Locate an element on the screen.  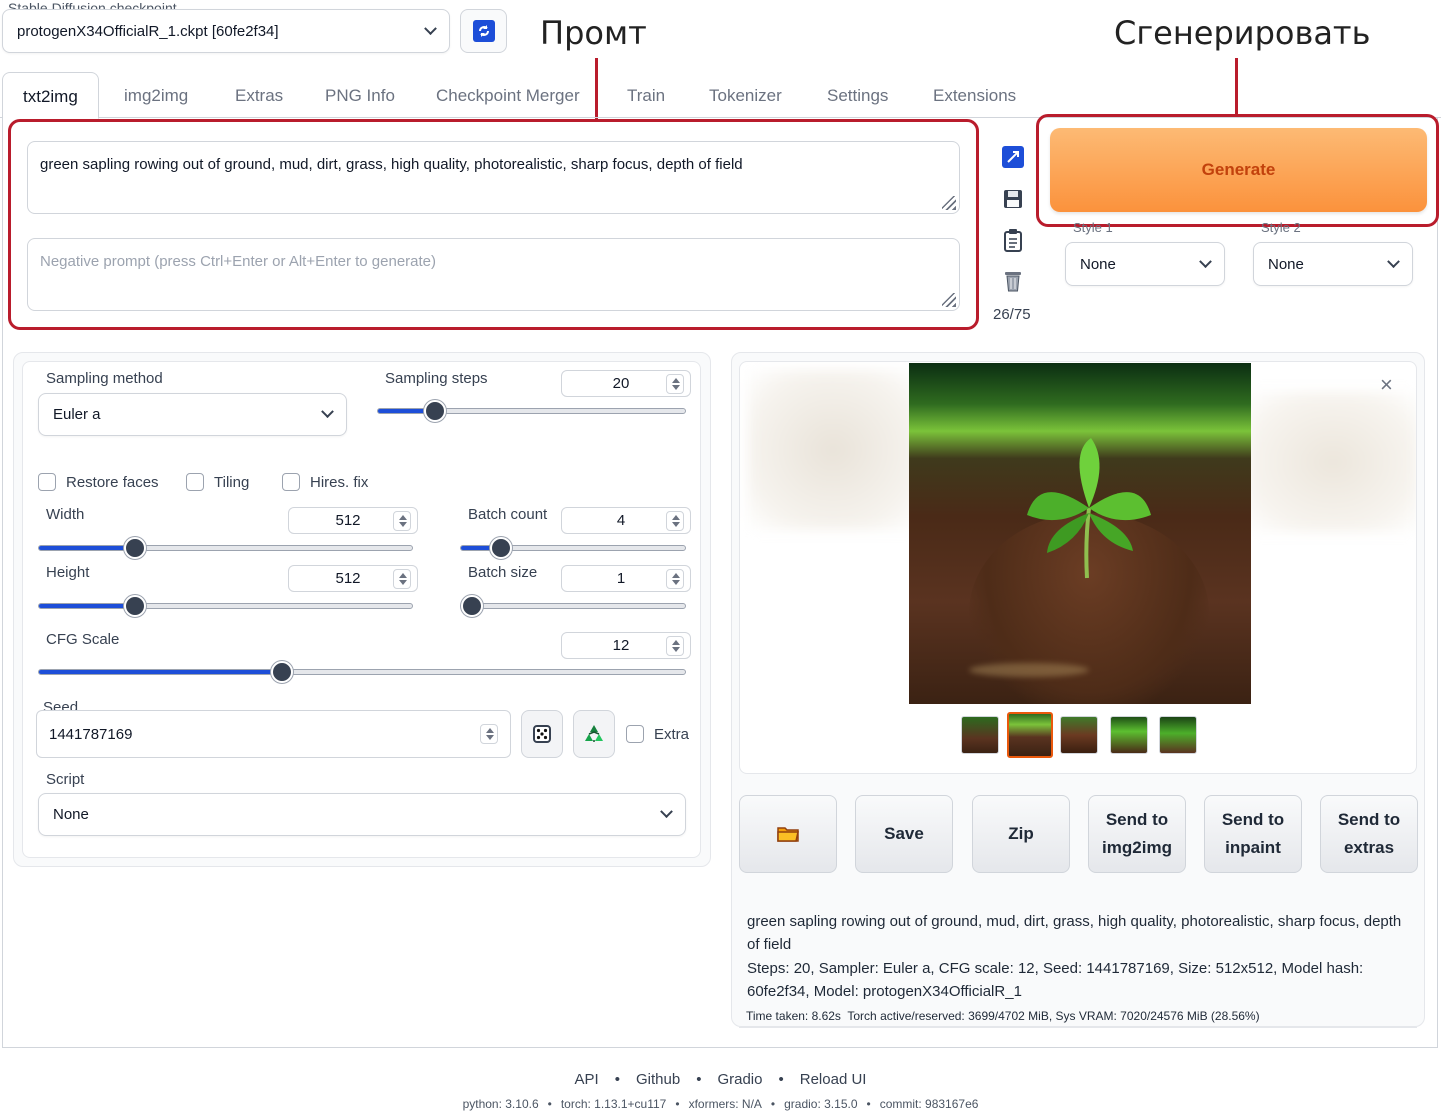
width-slider is located at coordinates (225, 548).